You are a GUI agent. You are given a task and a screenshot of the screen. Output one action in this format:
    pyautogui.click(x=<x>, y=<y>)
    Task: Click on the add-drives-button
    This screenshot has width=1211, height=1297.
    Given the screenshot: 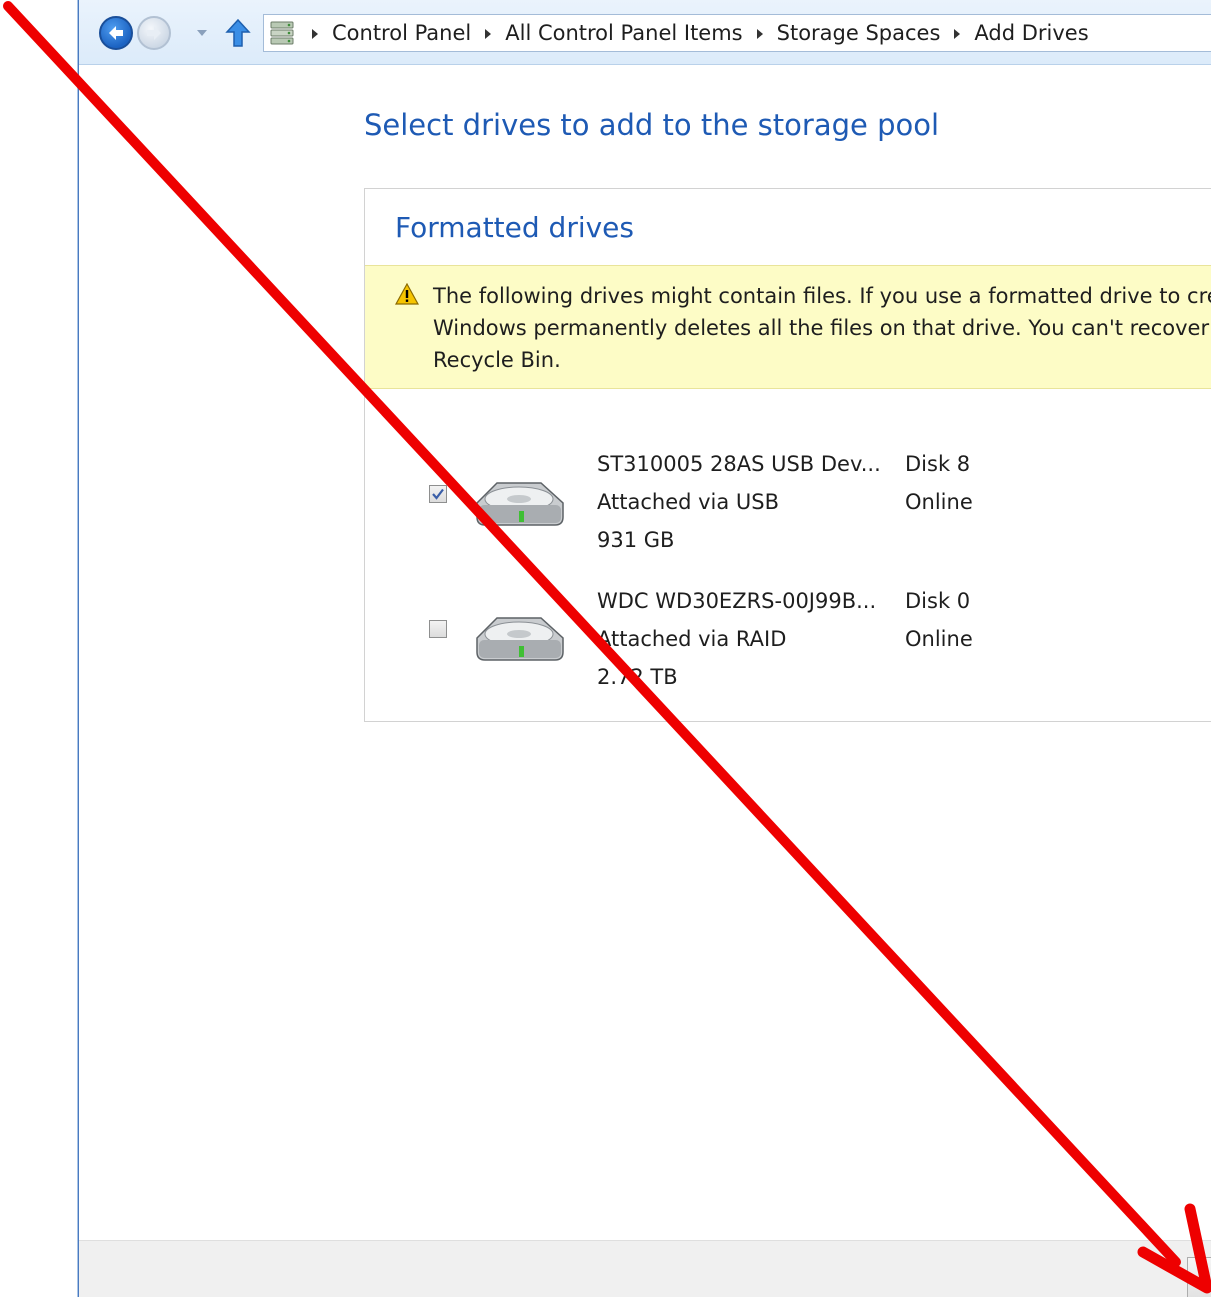 What is the action you would take?
    pyautogui.click(x=1199, y=1277)
    